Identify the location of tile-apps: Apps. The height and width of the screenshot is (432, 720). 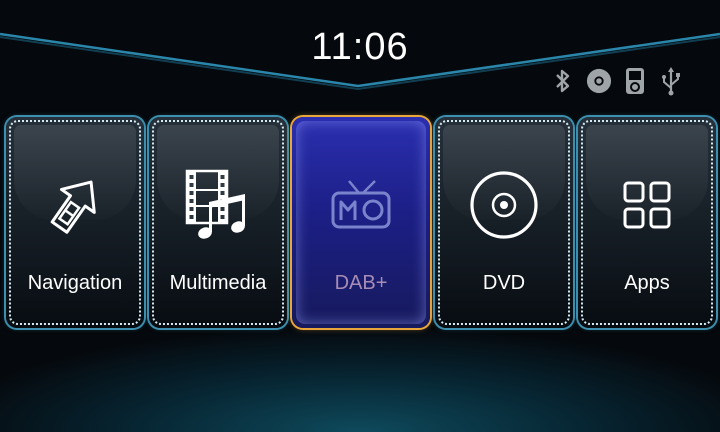
(647, 222).